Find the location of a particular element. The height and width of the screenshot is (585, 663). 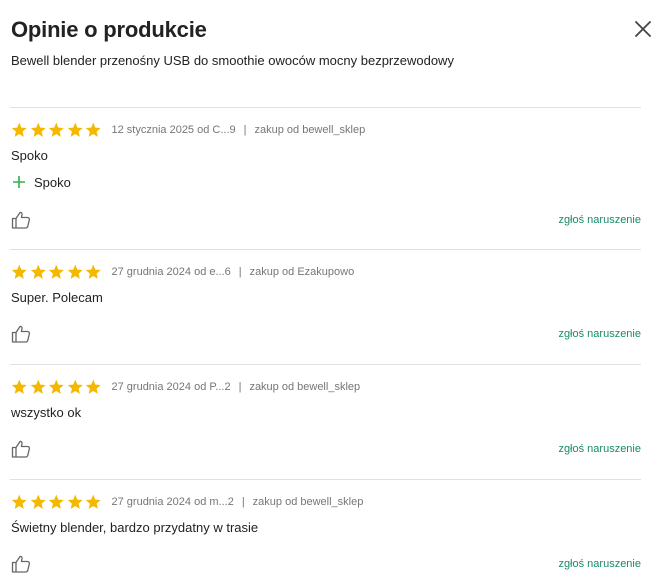

review-date-author: 27 grudnia 2024 od e...6 is located at coordinates (171, 272).